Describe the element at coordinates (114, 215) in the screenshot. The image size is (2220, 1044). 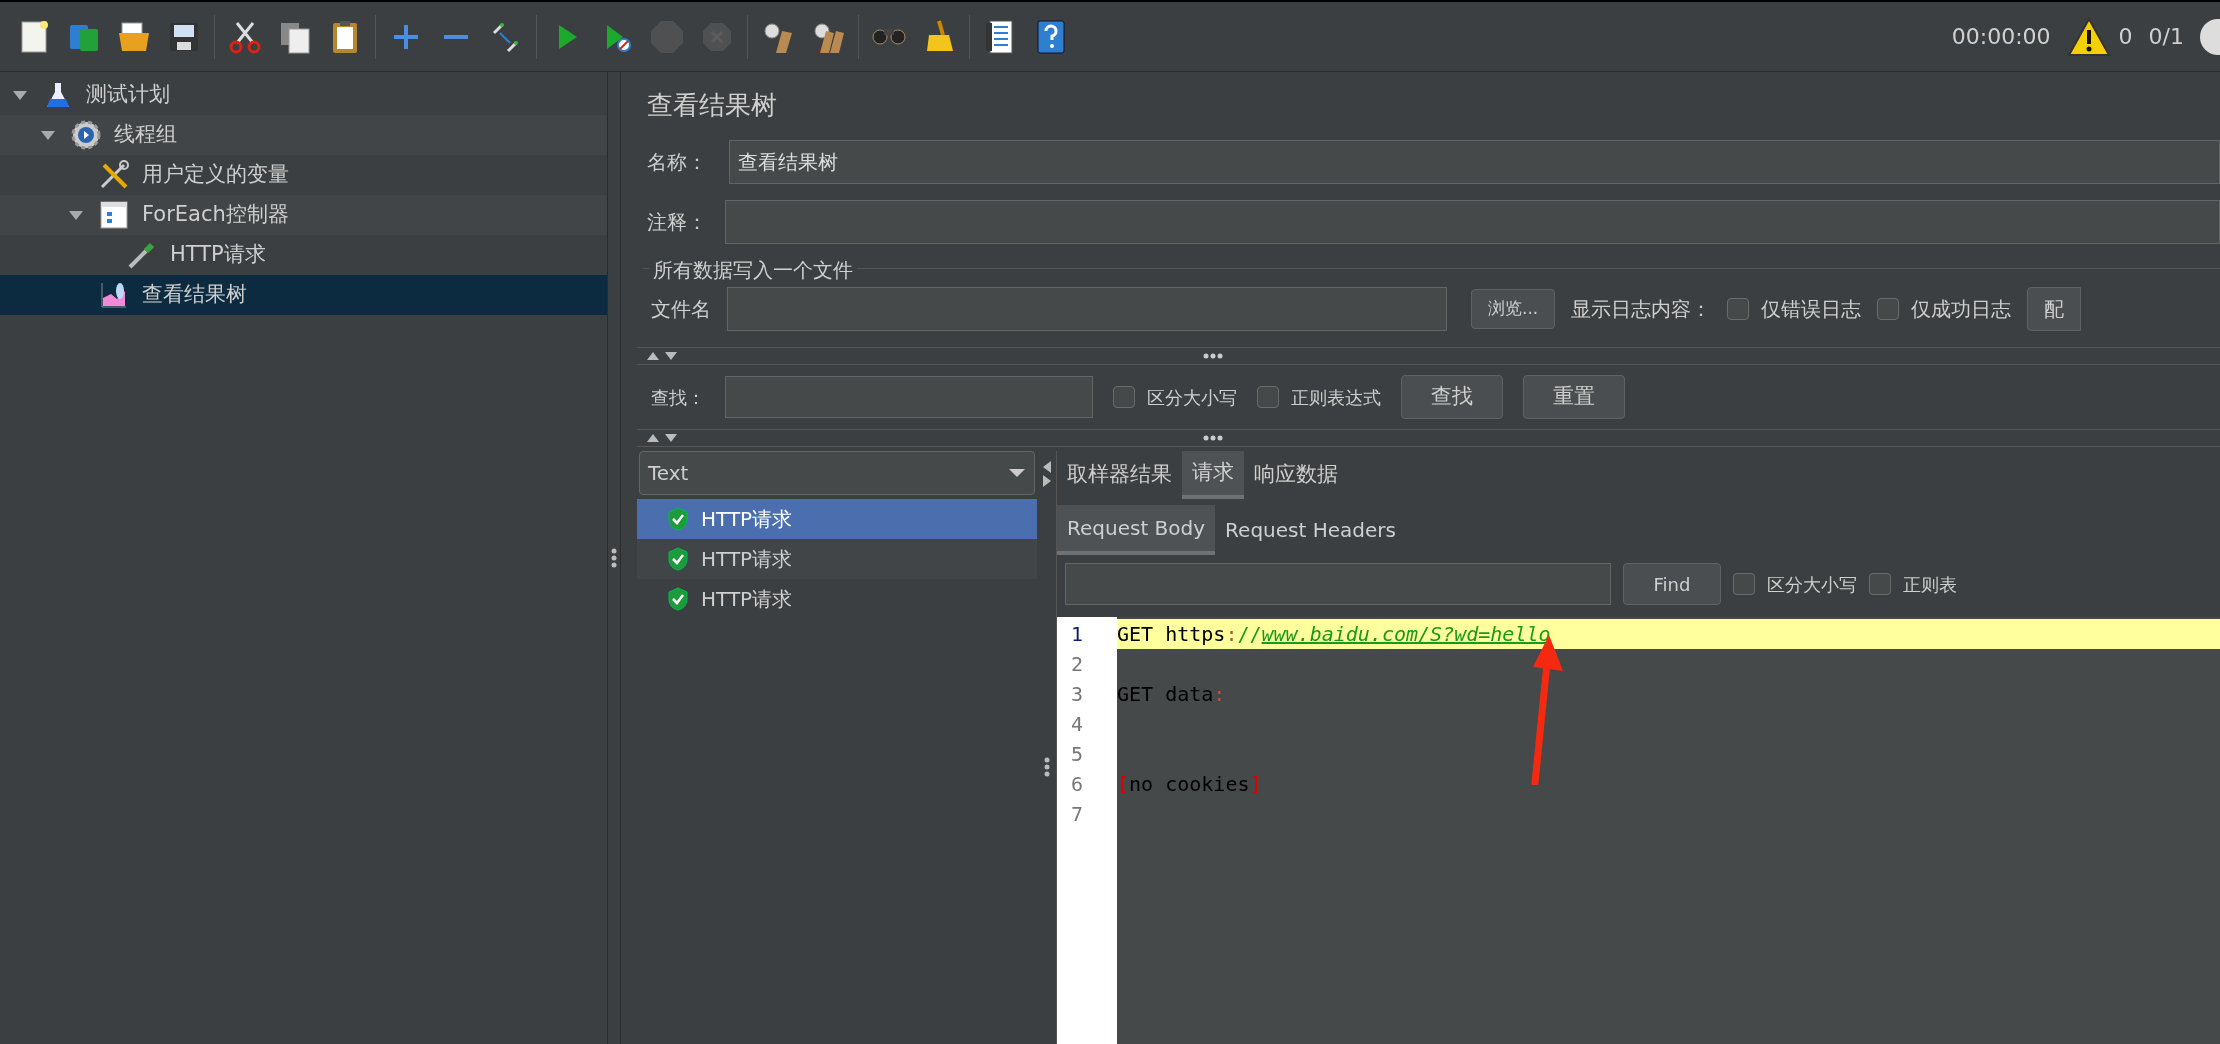
I see `window-icon` at that location.